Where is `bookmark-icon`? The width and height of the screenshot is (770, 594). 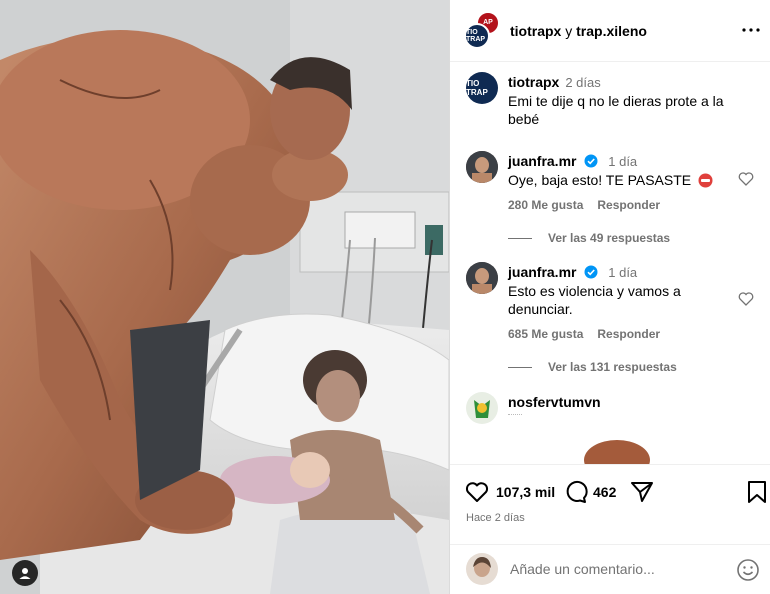 bookmark-icon is located at coordinates (757, 492).